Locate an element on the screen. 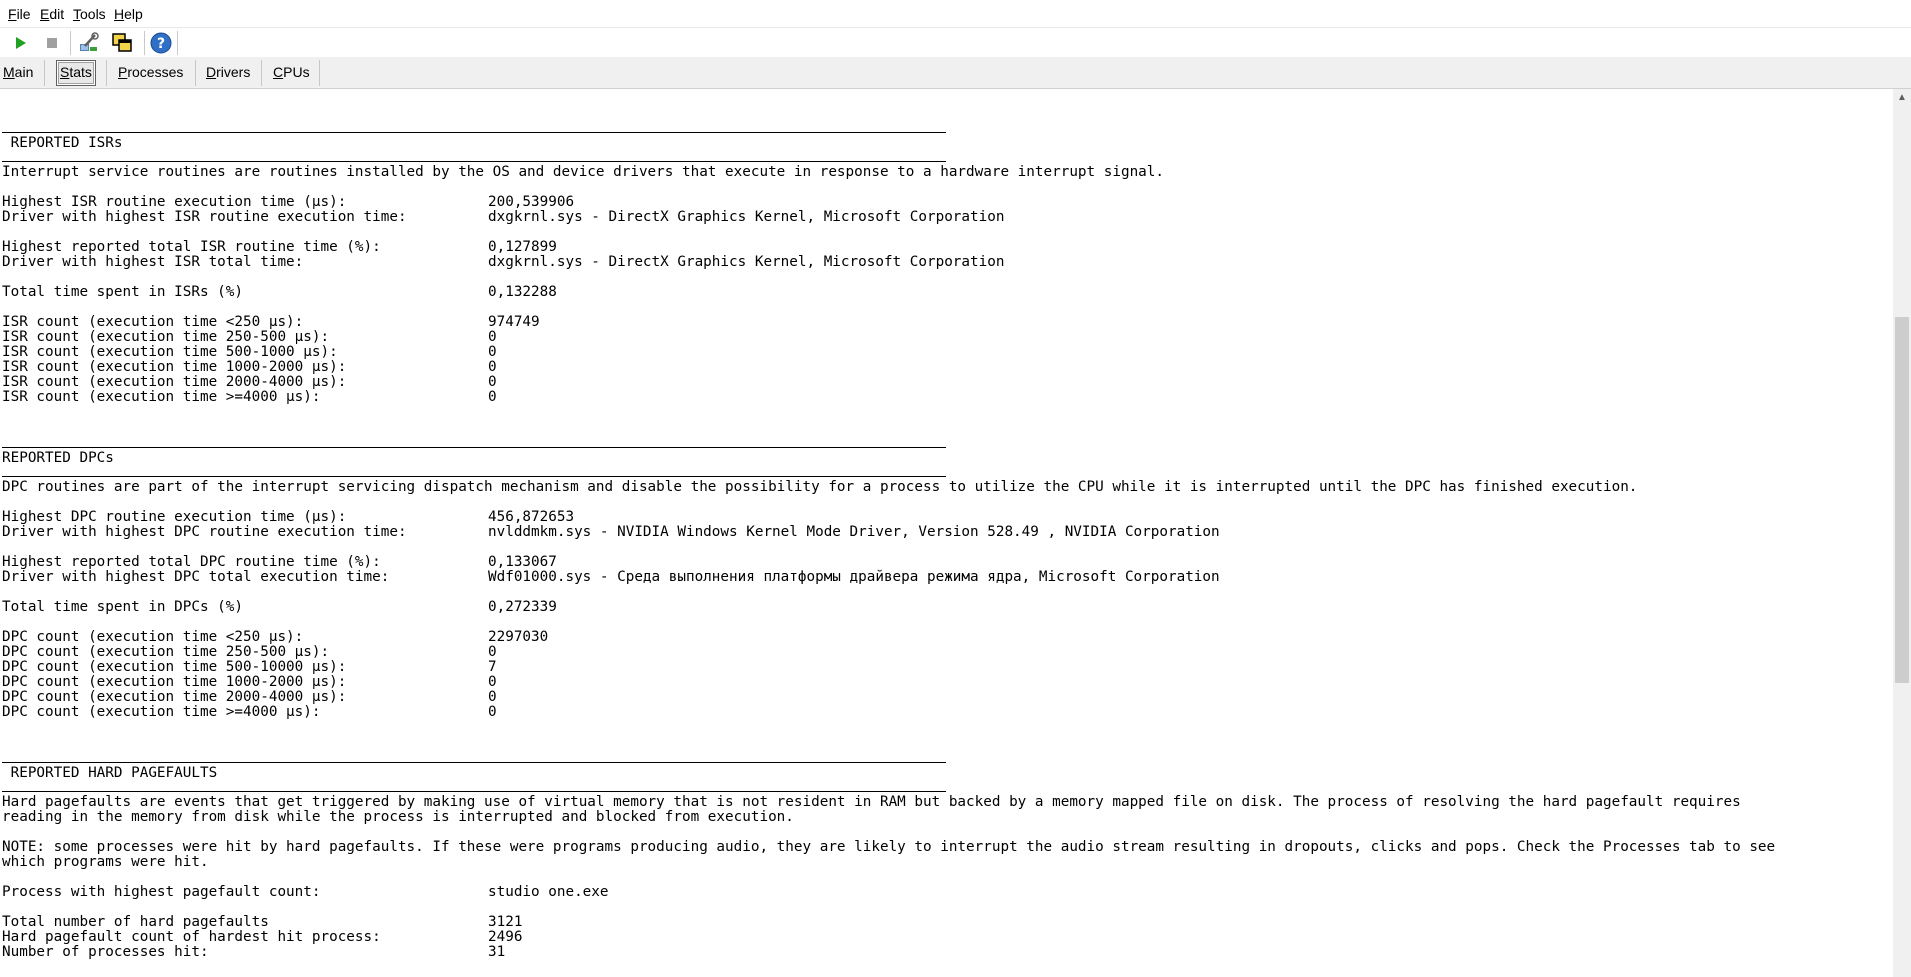 Image resolution: width=1911 pixels, height=977 pixels. menu-help: Help is located at coordinates (128, 14).